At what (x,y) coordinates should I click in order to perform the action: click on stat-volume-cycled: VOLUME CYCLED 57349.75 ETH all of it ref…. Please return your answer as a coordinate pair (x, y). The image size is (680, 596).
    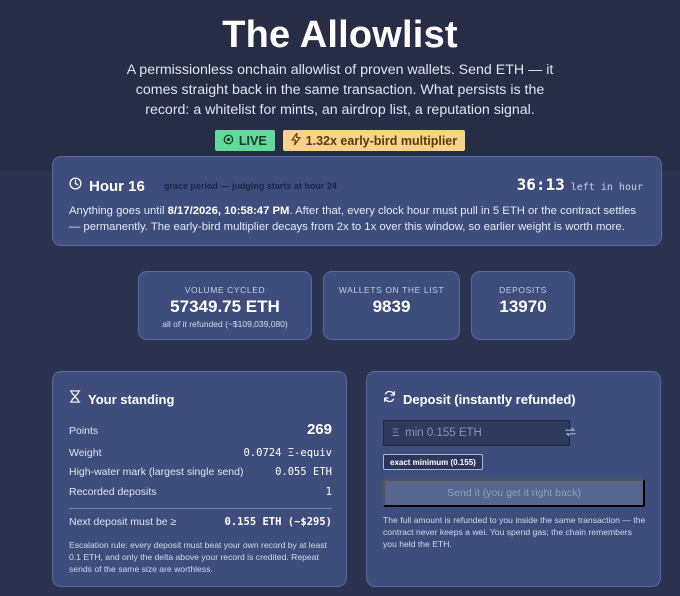
    Looking at the image, I should click on (225, 305).